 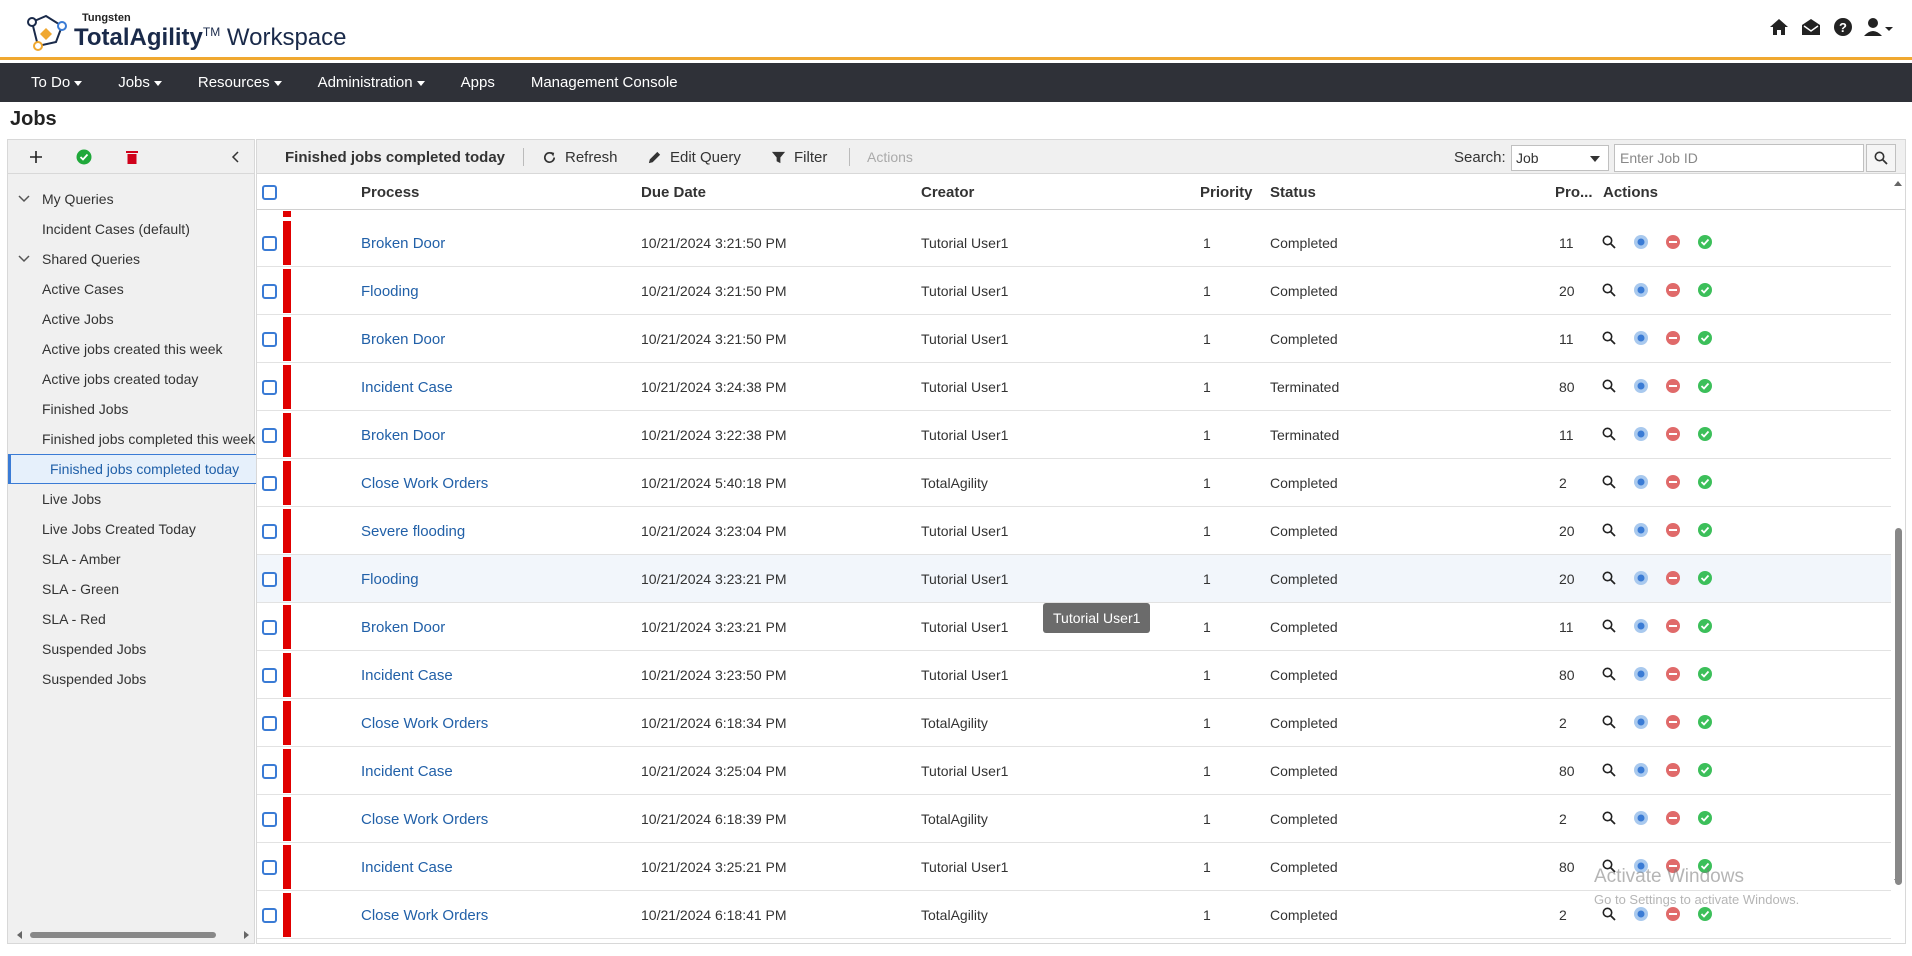 What do you see at coordinates (1560, 158) in the screenshot?
I see `search-type-select: Job` at bounding box center [1560, 158].